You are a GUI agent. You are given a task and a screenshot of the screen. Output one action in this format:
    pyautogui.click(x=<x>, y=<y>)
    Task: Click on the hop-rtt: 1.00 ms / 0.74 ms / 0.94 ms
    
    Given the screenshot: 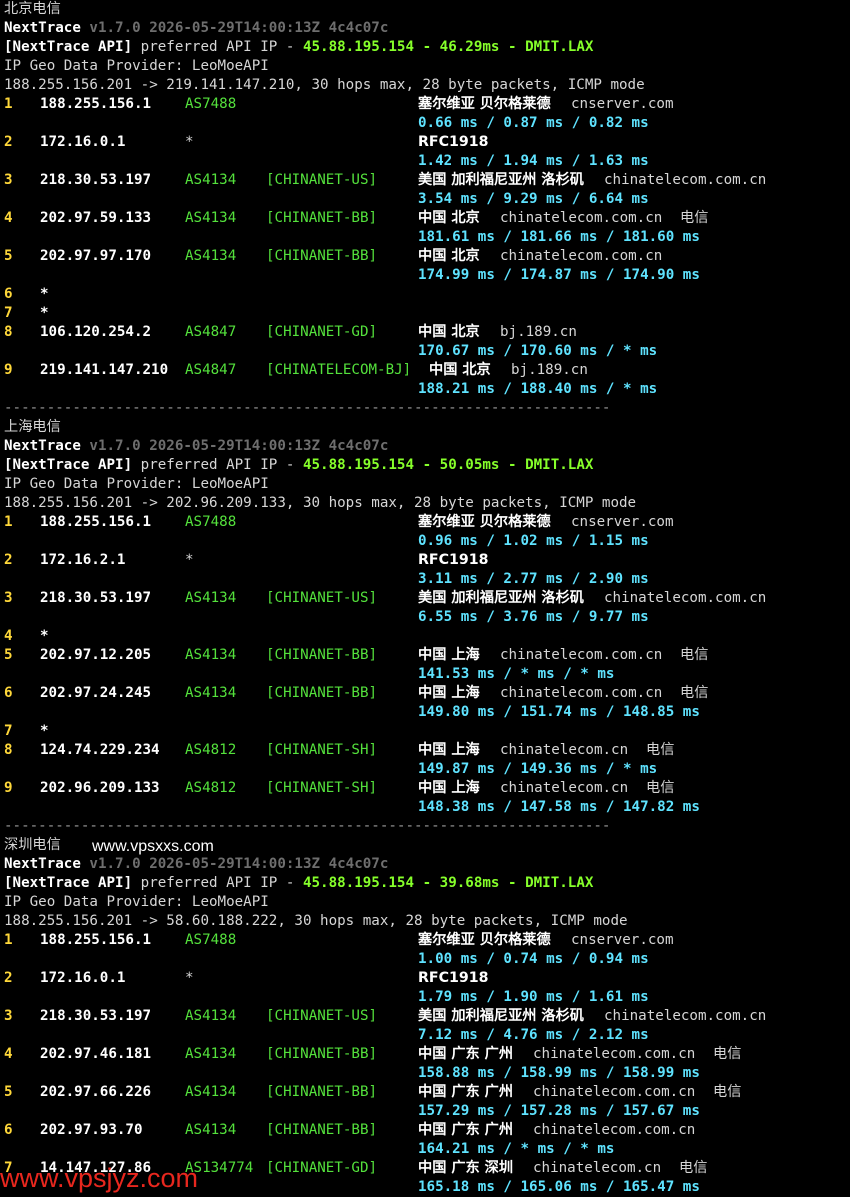 What is the action you would take?
    pyautogui.click(x=533, y=959)
    